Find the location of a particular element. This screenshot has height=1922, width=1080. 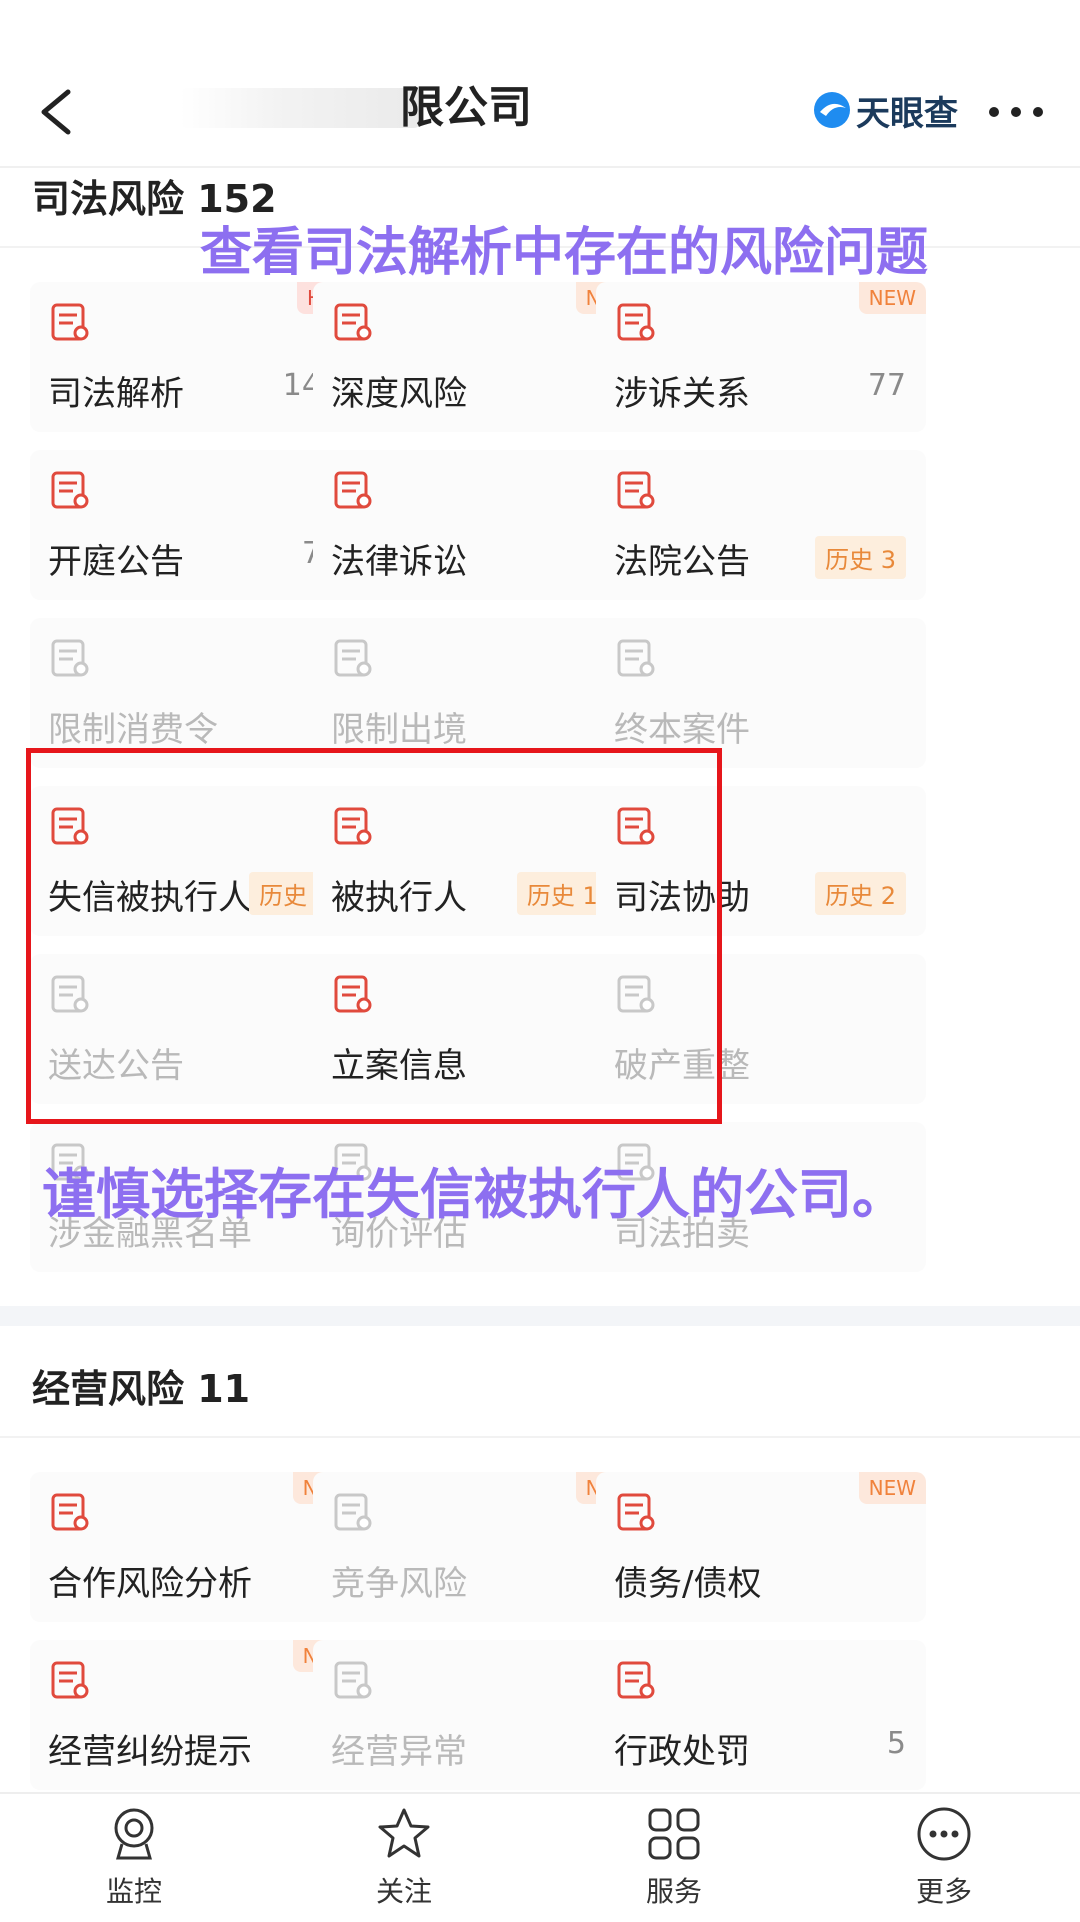

risk-card-label: 债务/债权 is located at coordinates (688, 1584).